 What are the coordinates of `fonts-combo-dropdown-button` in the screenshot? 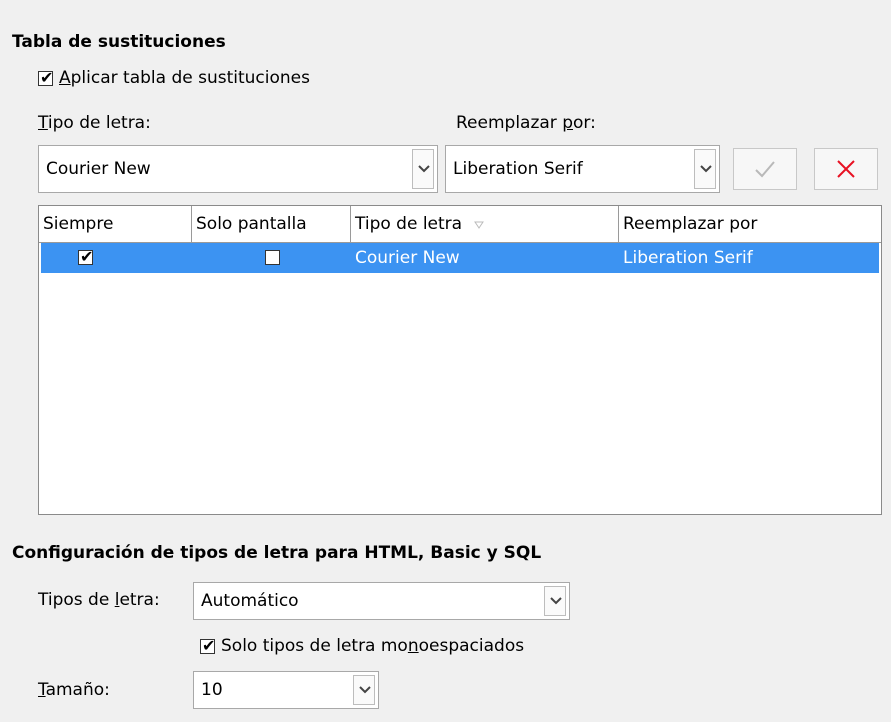 It's located at (555, 601).